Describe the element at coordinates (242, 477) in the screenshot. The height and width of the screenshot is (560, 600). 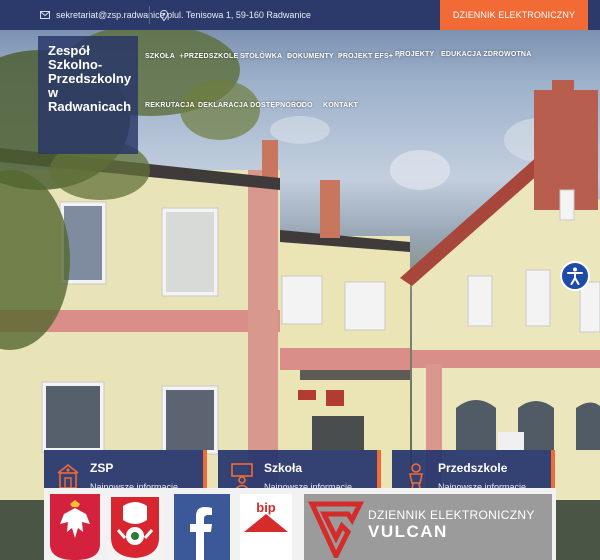
I see `teacher-board-icon` at that location.